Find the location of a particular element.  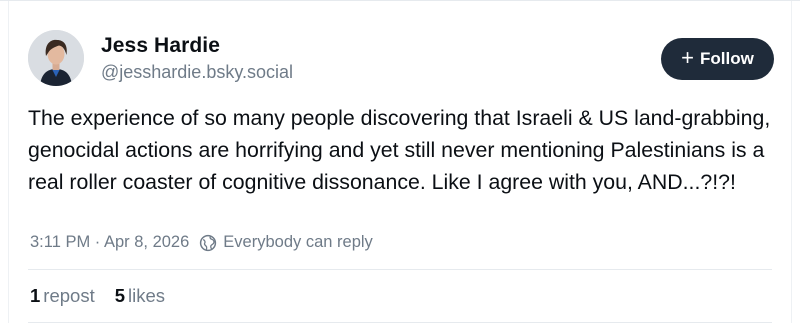

reply-setting: Everybody can reply is located at coordinates (298, 242).